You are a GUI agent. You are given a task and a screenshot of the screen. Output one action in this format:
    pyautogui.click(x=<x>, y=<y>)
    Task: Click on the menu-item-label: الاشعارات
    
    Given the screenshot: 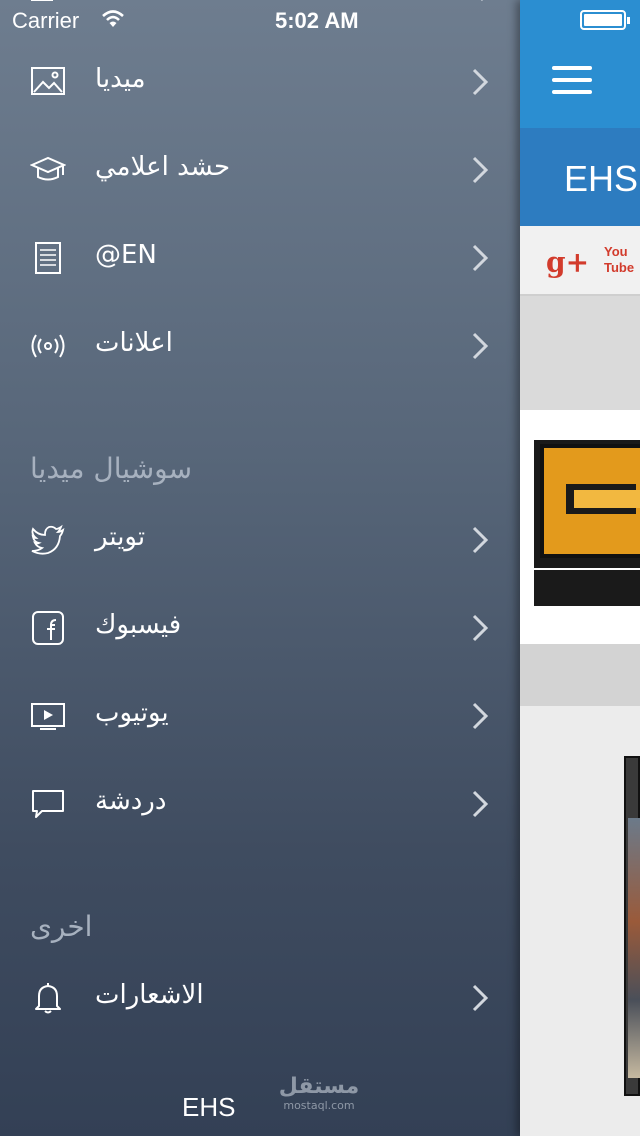 What is the action you would take?
    pyautogui.click(x=149, y=995)
    